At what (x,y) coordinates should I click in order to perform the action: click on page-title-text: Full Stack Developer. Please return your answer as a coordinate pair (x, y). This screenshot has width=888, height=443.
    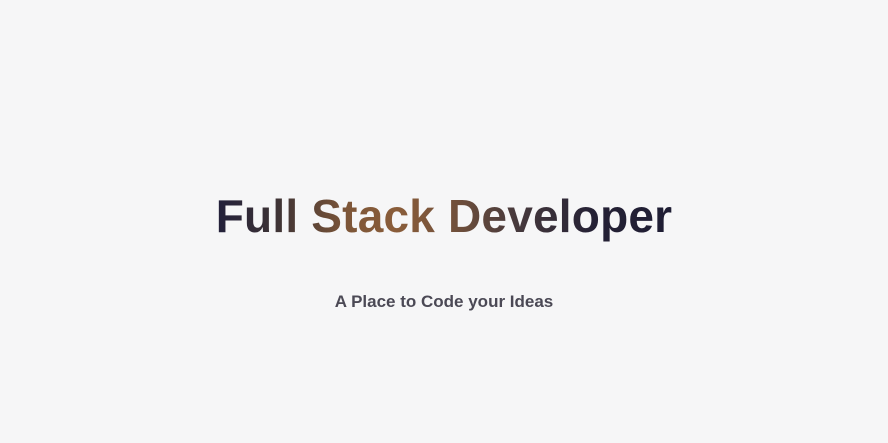
    Looking at the image, I should click on (444, 216).